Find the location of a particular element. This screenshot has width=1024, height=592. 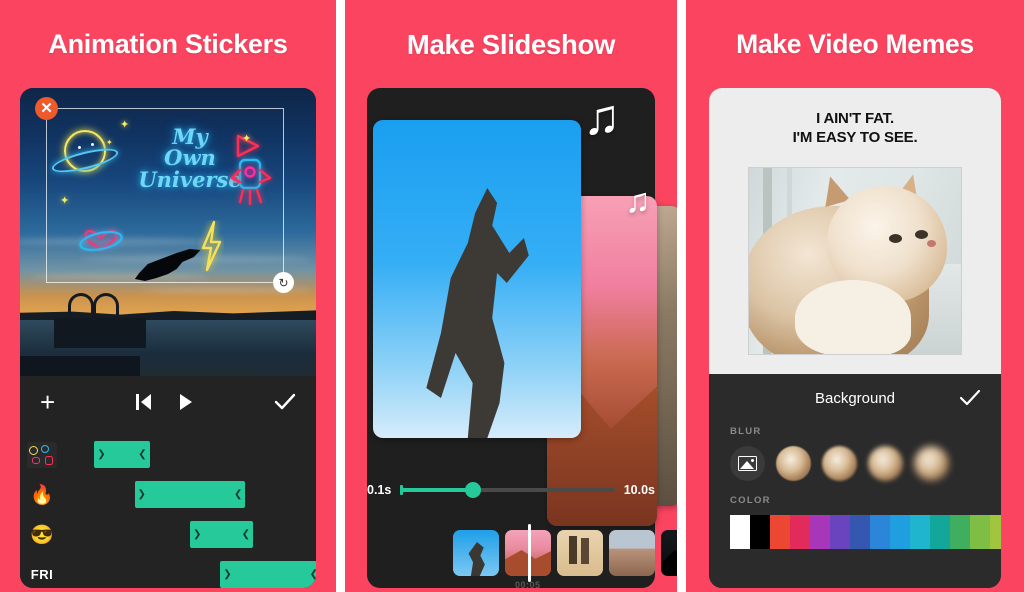

pier-rail-right is located at coordinates (106, 307).